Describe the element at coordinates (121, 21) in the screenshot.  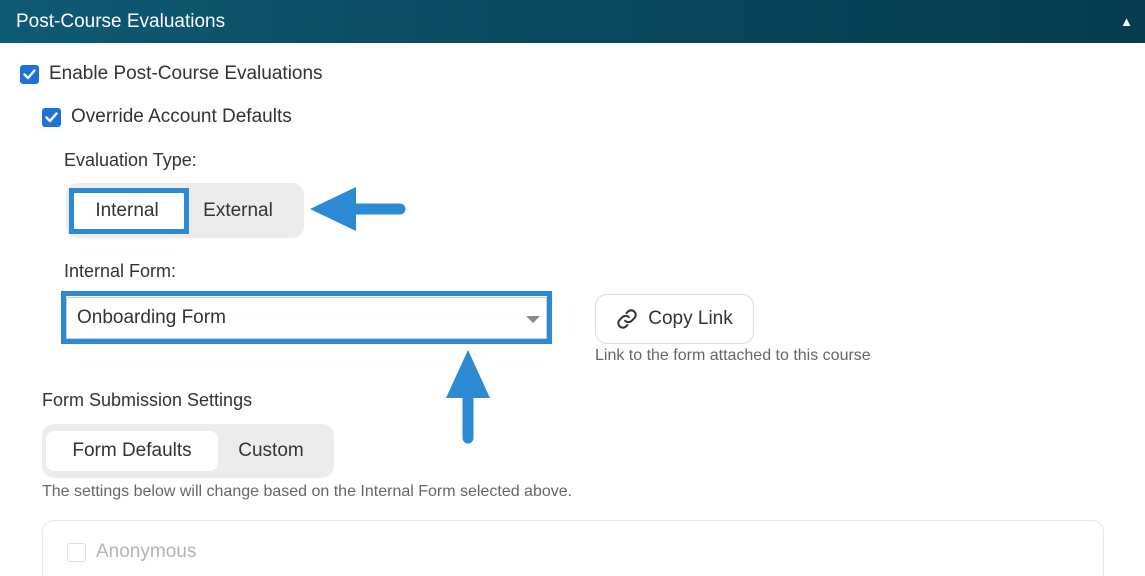
I see `section-title: Post-Course Evaluations` at that location.